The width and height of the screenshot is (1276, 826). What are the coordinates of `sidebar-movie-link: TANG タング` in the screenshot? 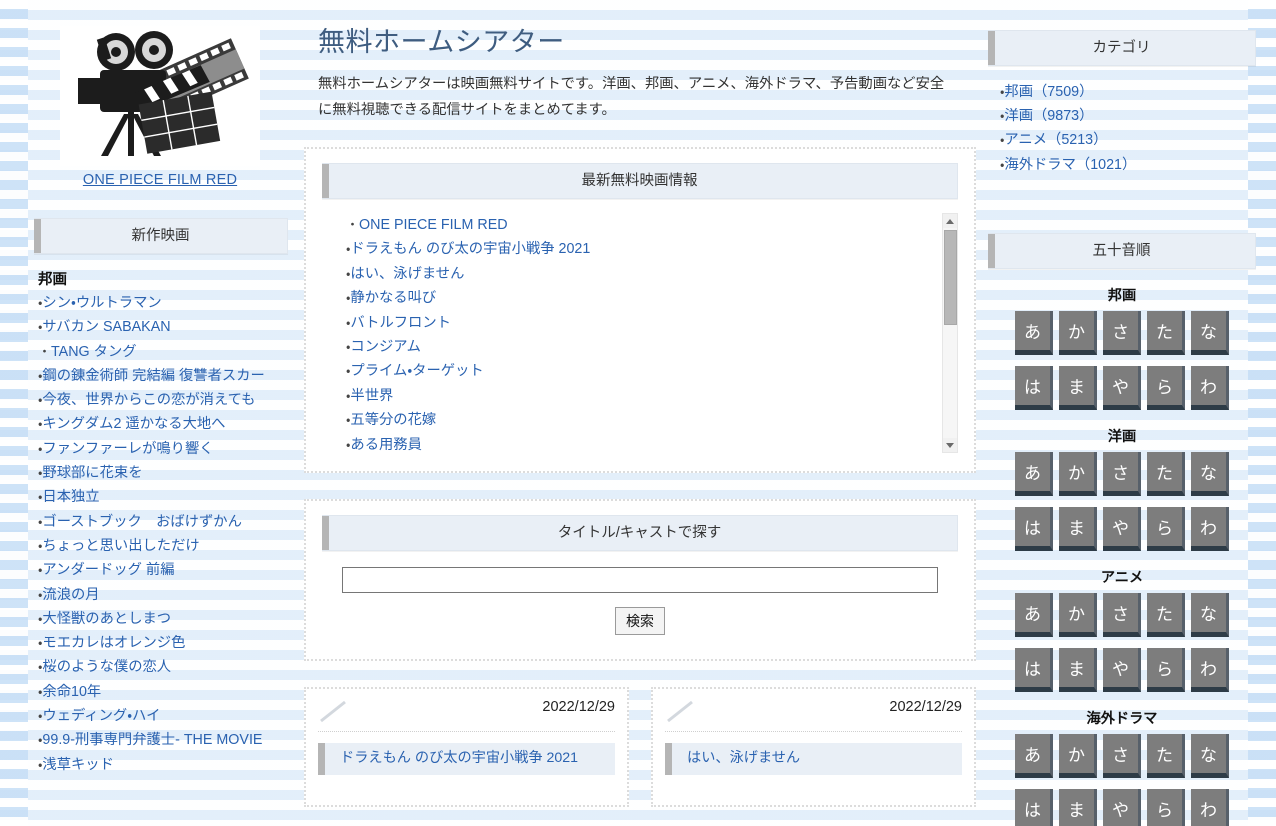 It's located at (94, 352).